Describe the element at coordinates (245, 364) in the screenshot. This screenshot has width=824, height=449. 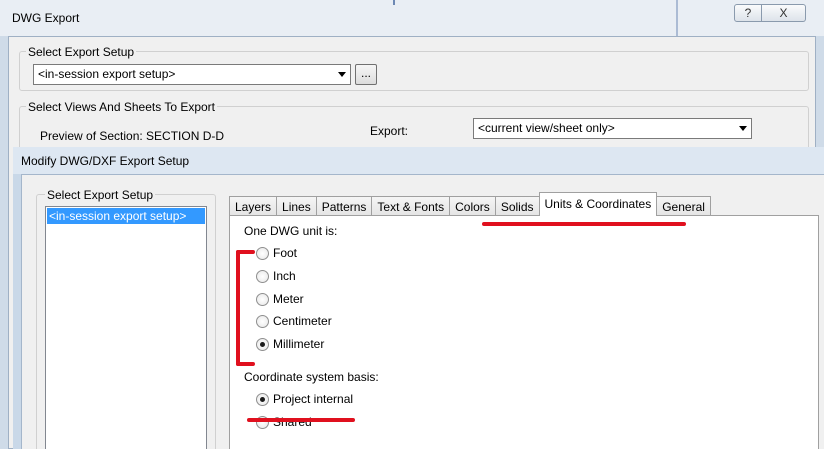
I see `annotation-bracket-bottom` at that location.